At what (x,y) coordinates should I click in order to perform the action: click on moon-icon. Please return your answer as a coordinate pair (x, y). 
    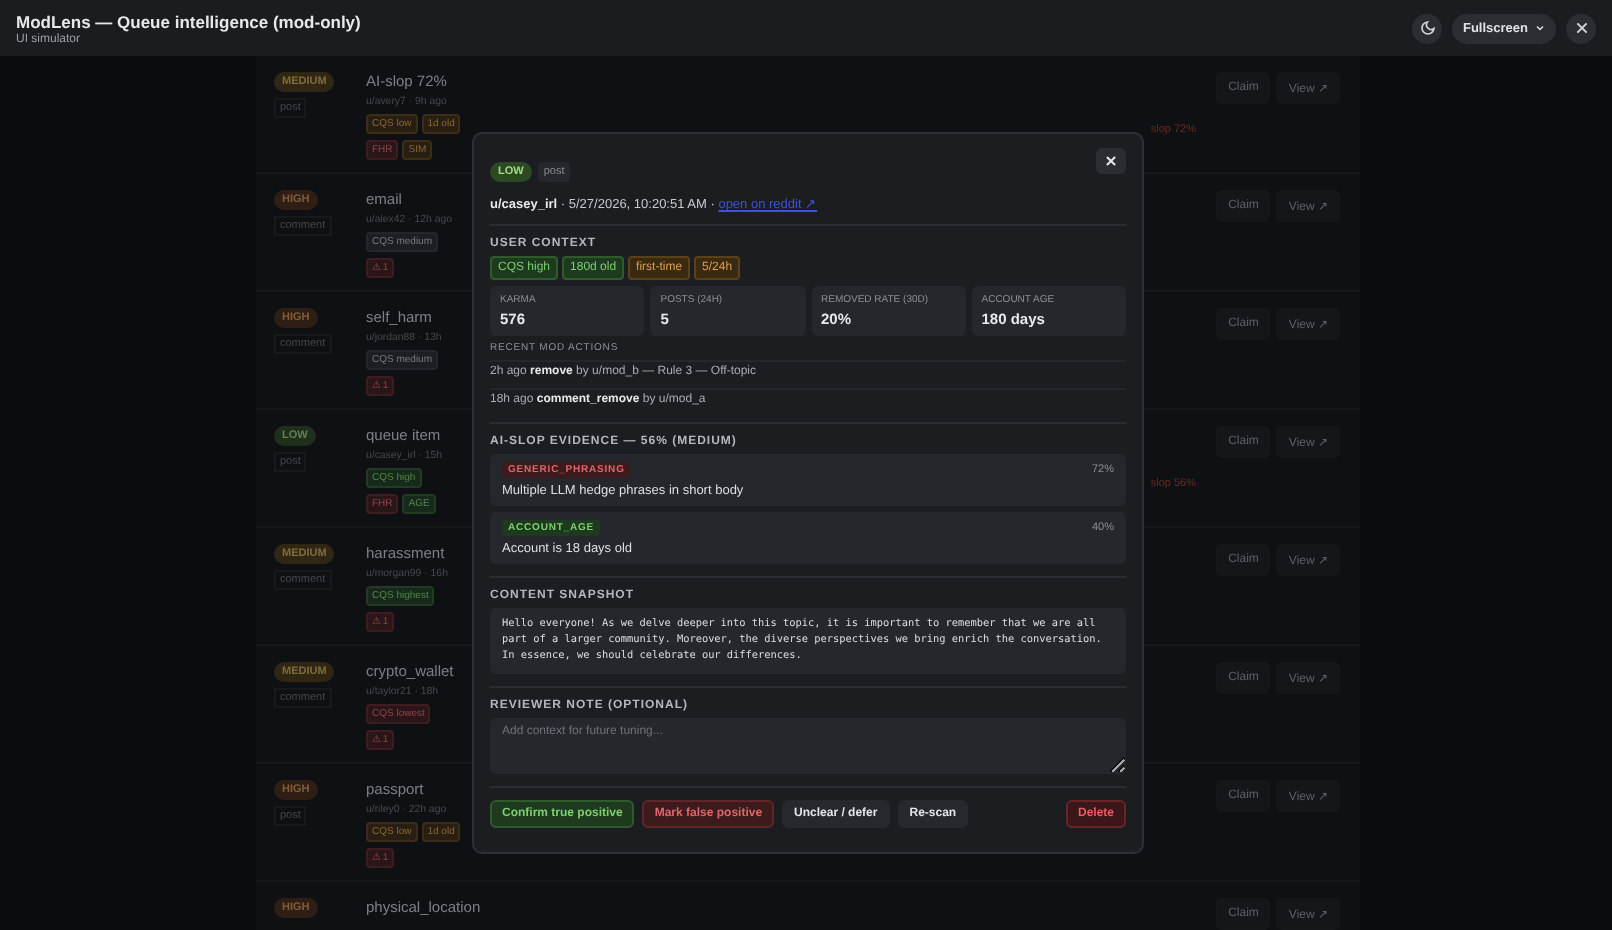
    Looking at the image, I should click on (1427, 28).